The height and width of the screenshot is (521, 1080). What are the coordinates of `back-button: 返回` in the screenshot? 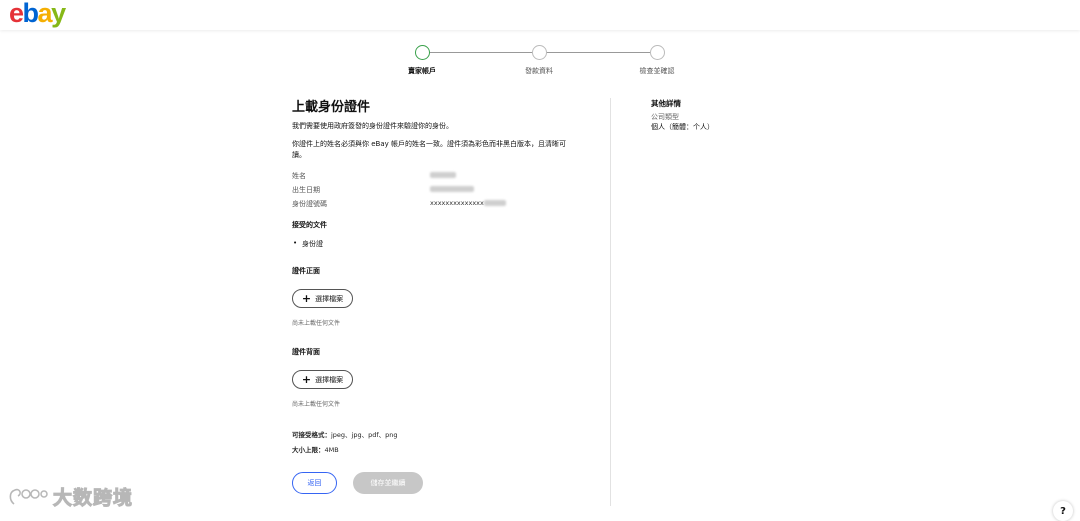 It's located at (314, 483).